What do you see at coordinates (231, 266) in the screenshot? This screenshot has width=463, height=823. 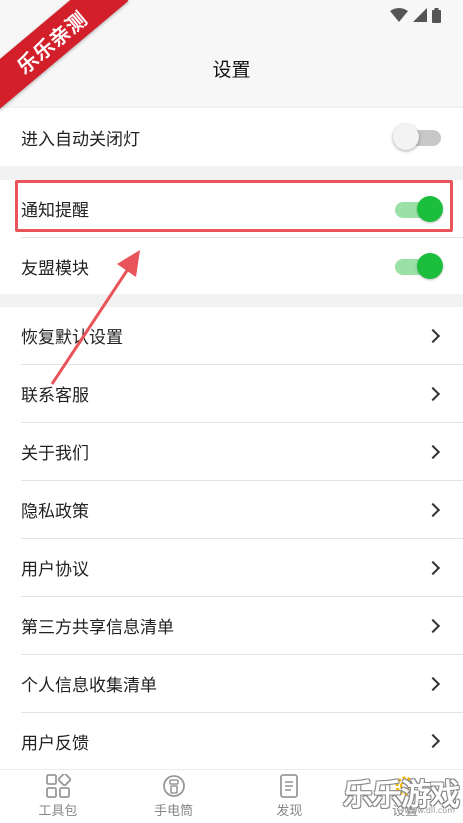 I see `setting-row-umeng-module: 友盟模块` at bounding box center [231, 266].